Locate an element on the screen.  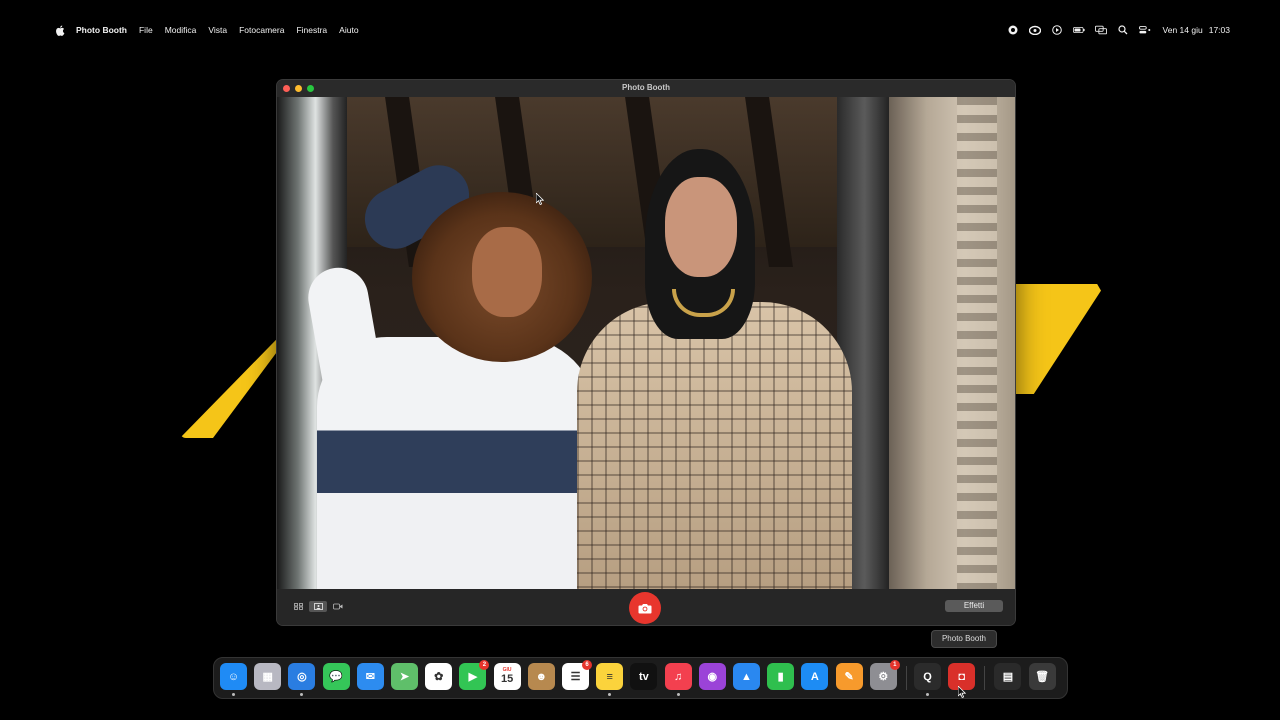
dock-finder-icon: ☺ is located at coordinates (233, 676).